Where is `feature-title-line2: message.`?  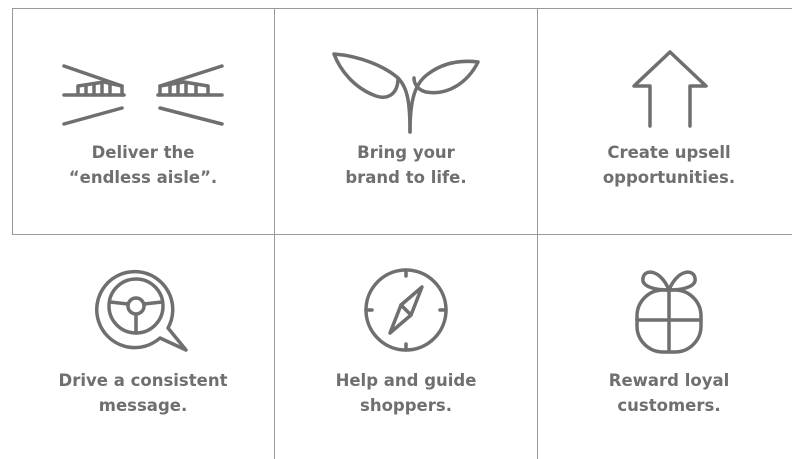 feature-title-line2: message. is located at coordinates (143, 405).